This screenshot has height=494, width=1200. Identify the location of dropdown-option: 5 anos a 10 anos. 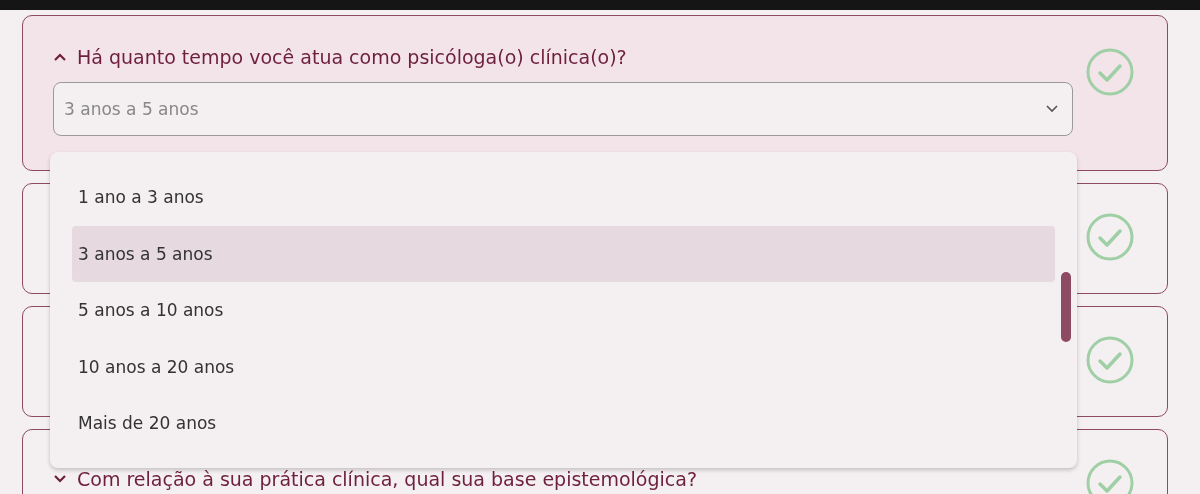
(563, 310).